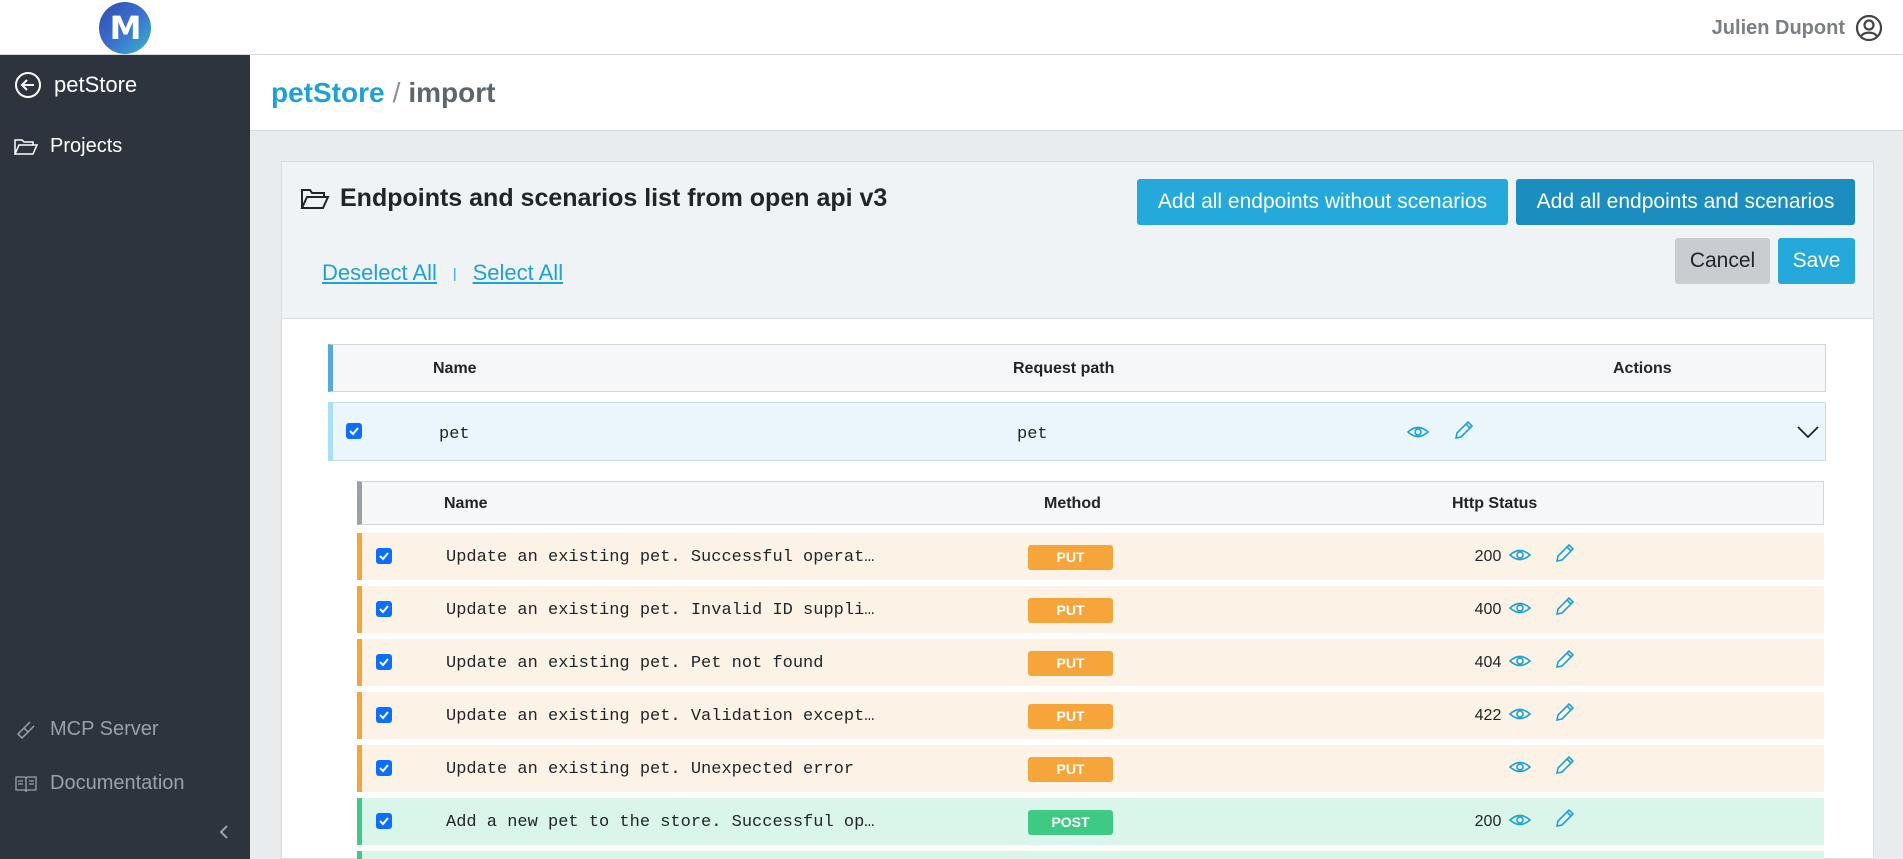 The height and width of the screenshot is (859, 1903). What do you see at coordinates (1488, 662) in the screenshot?
I see `http-status: 404` at bounding box center [1488, 662].